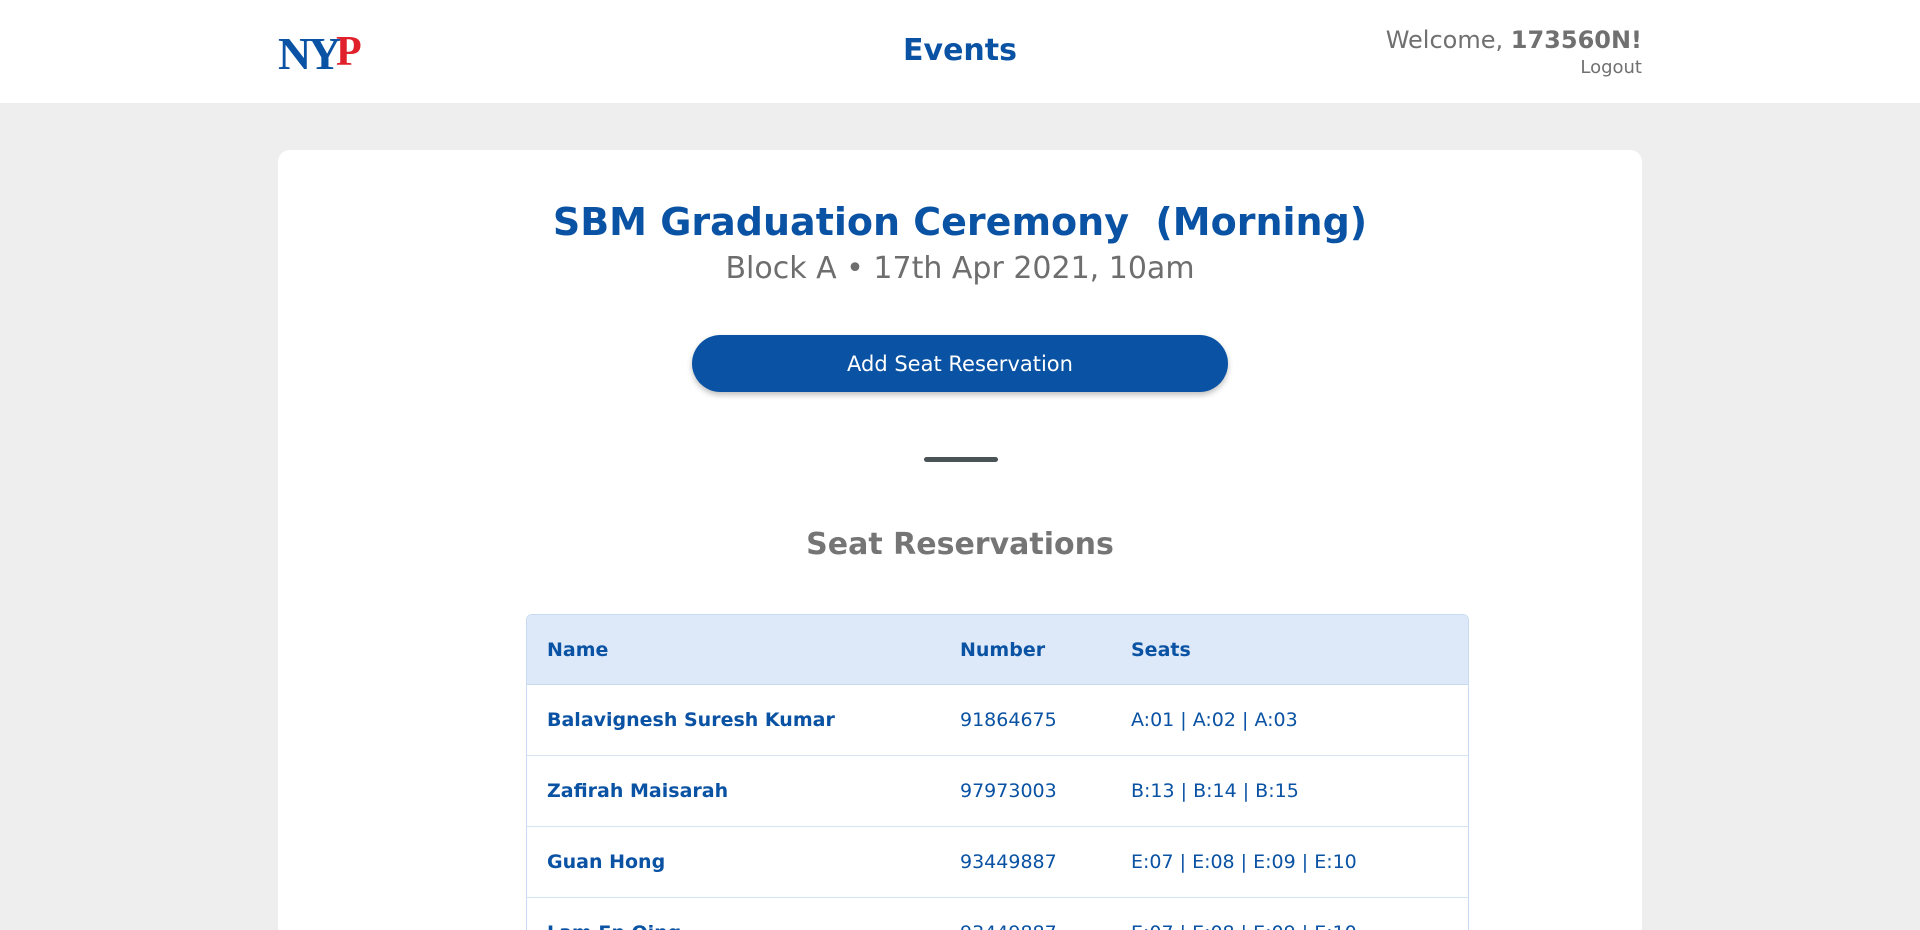  I want to click on row-seats: A:01 | A:02 | A:03, so click(1214, 720).